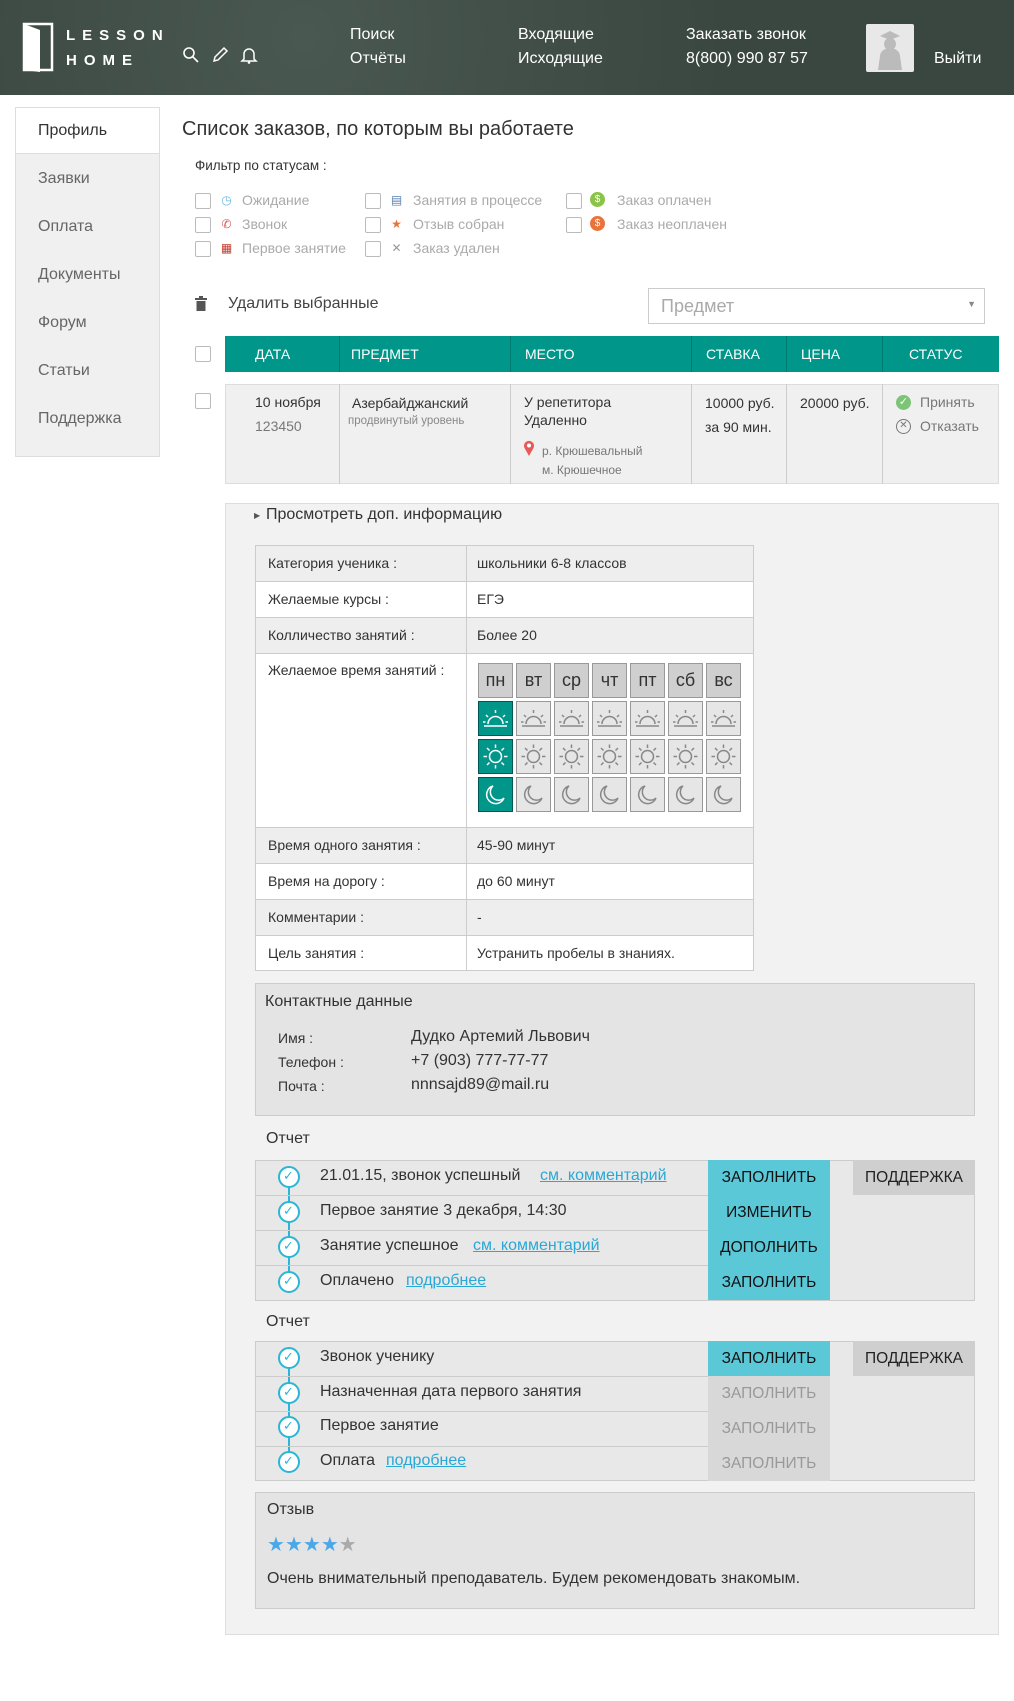  I want to click on delete-selected-button: Удалить выбранные, so click(303, 304).